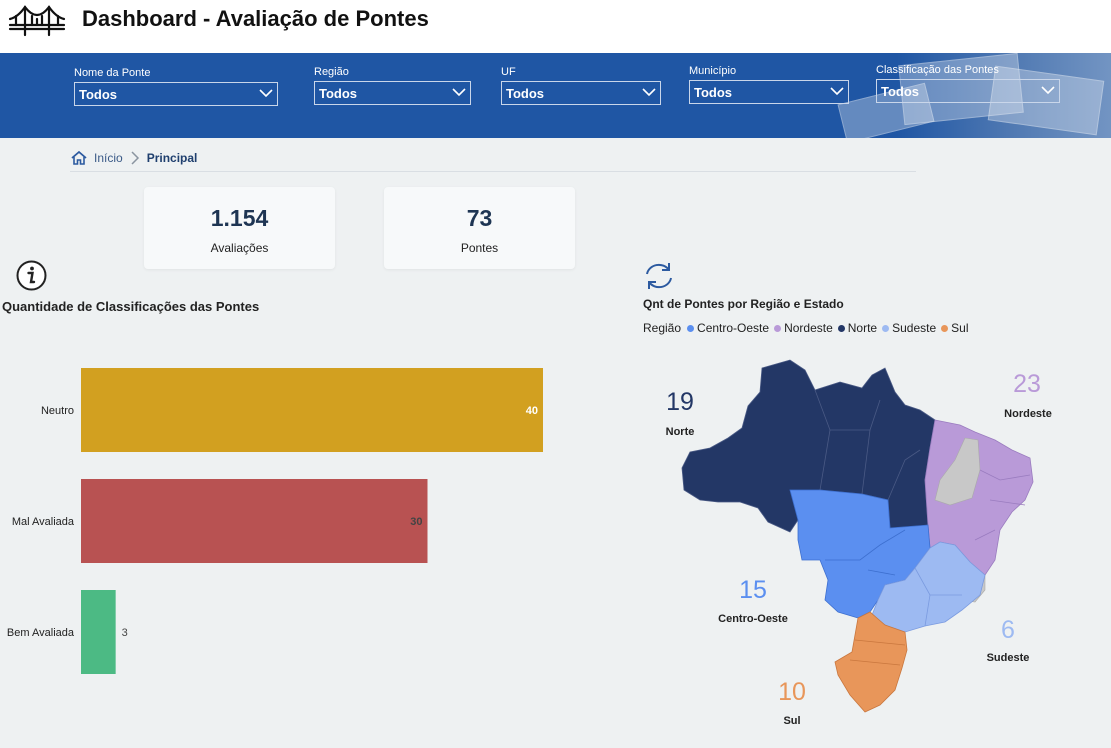 The width and height of the screenshot is (1111, 748). Describe the element at coordinates (753, 619) in the screenshot. I see `region-label-centro-oeste: Centro-Oeste` at that location.